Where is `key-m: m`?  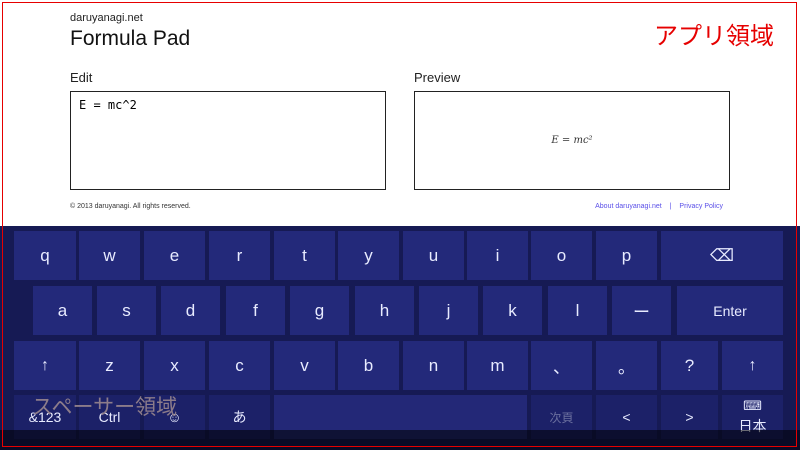
key-m: m is located at coordinates (497, 365).